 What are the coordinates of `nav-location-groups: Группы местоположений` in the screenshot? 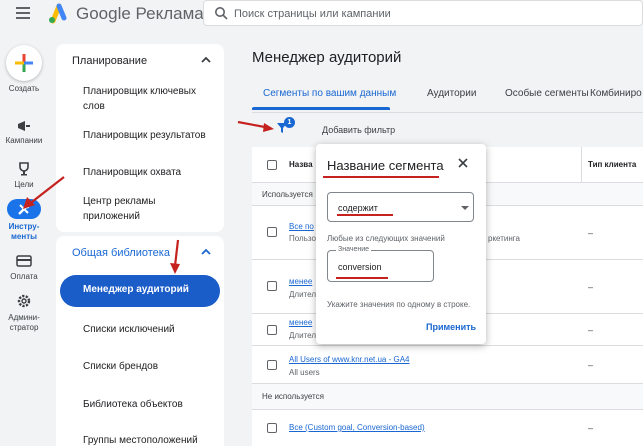 It's located at (149, 439).